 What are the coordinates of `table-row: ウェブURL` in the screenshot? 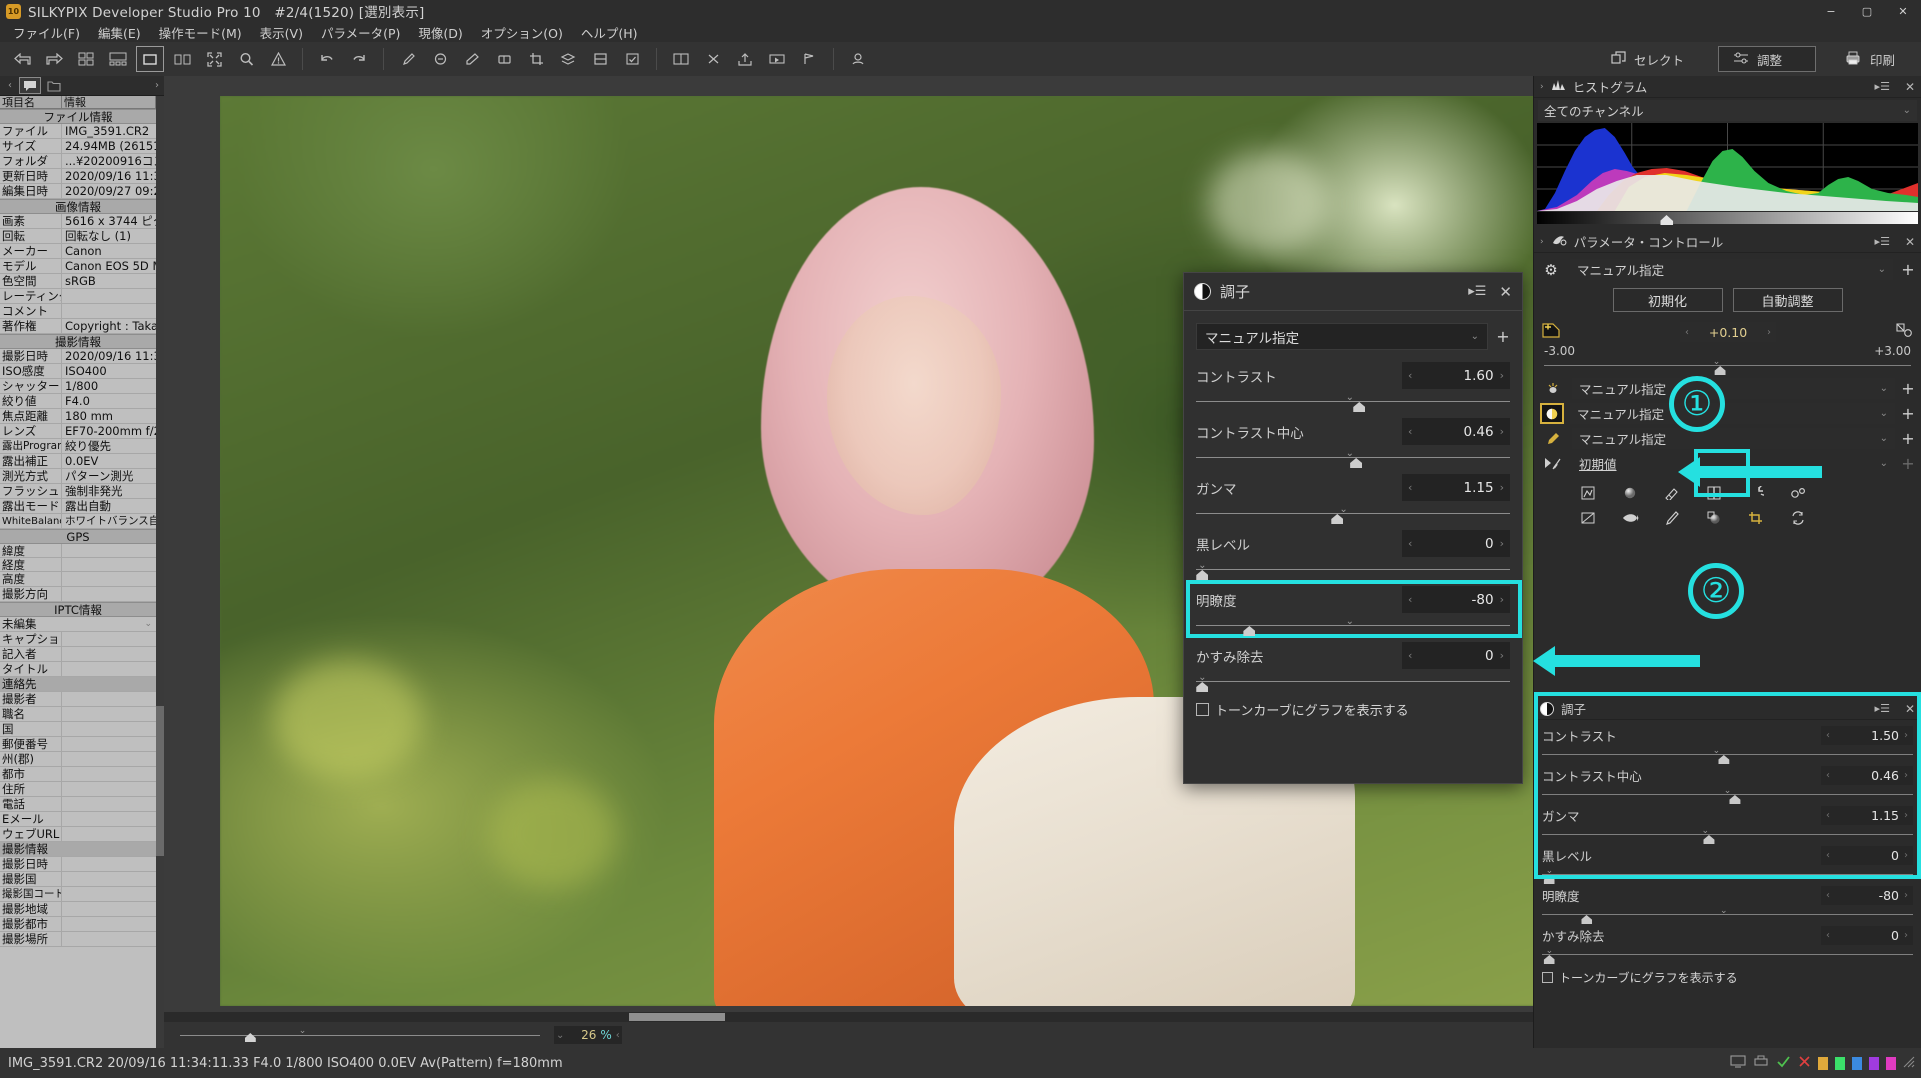 It's located at (78, 834).